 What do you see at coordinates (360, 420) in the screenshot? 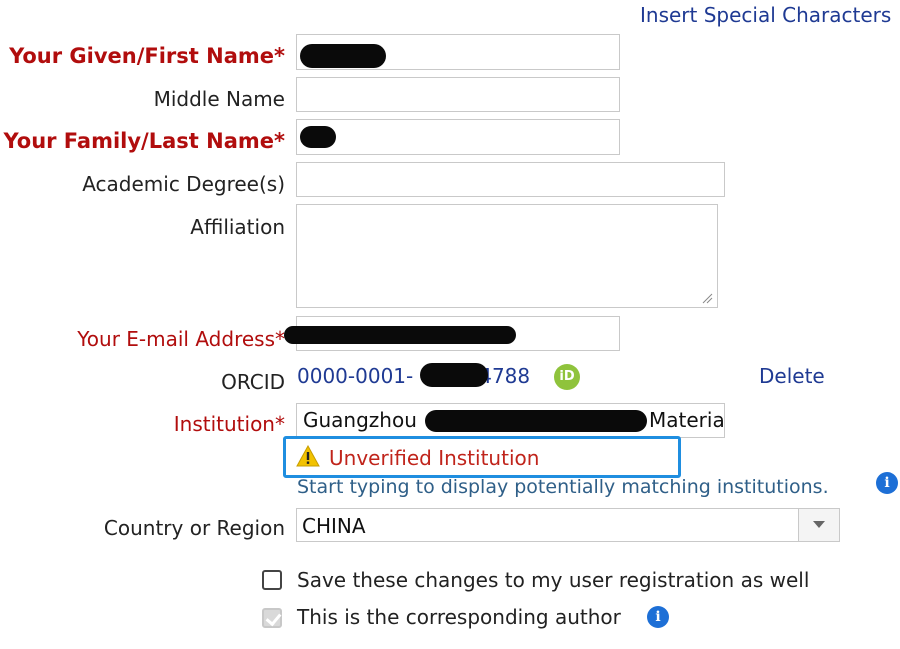
I see `institution-value-start: Guangzhou` at bounding box center [360, 420].